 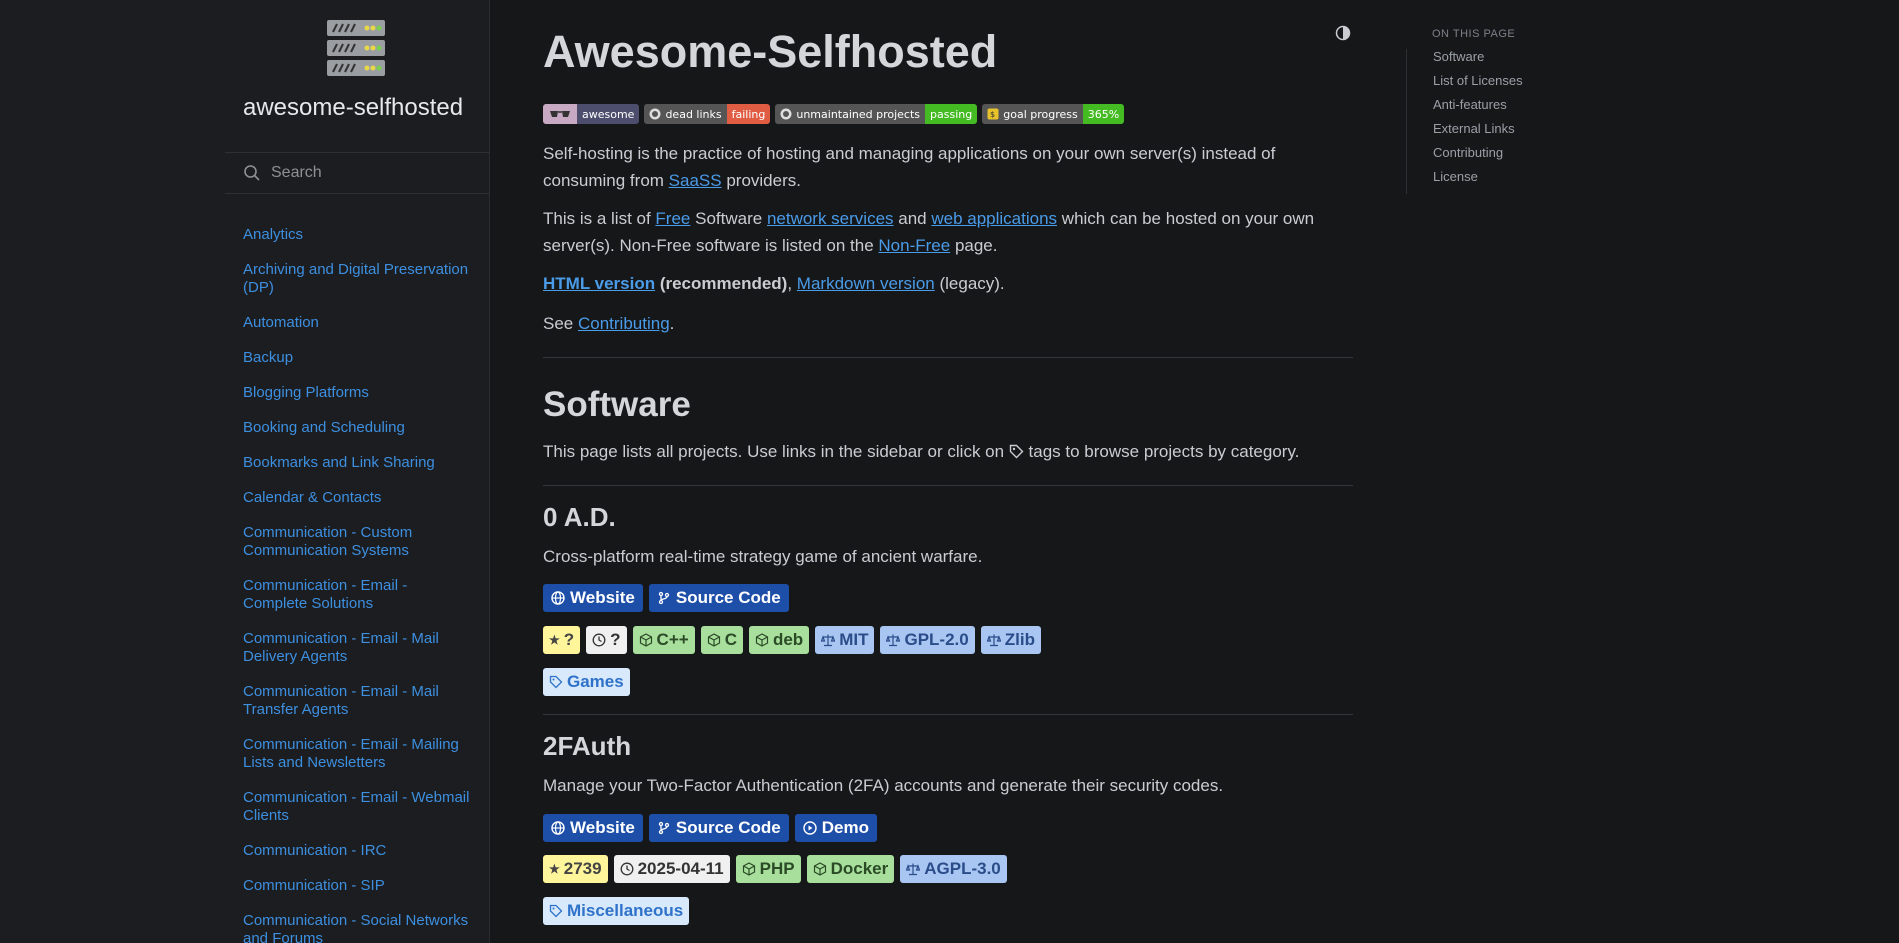 What do you see at coordinates (587, 746) in the screenshot?
I see `project-title: 2FAuth` at bounding box center [587, 746].